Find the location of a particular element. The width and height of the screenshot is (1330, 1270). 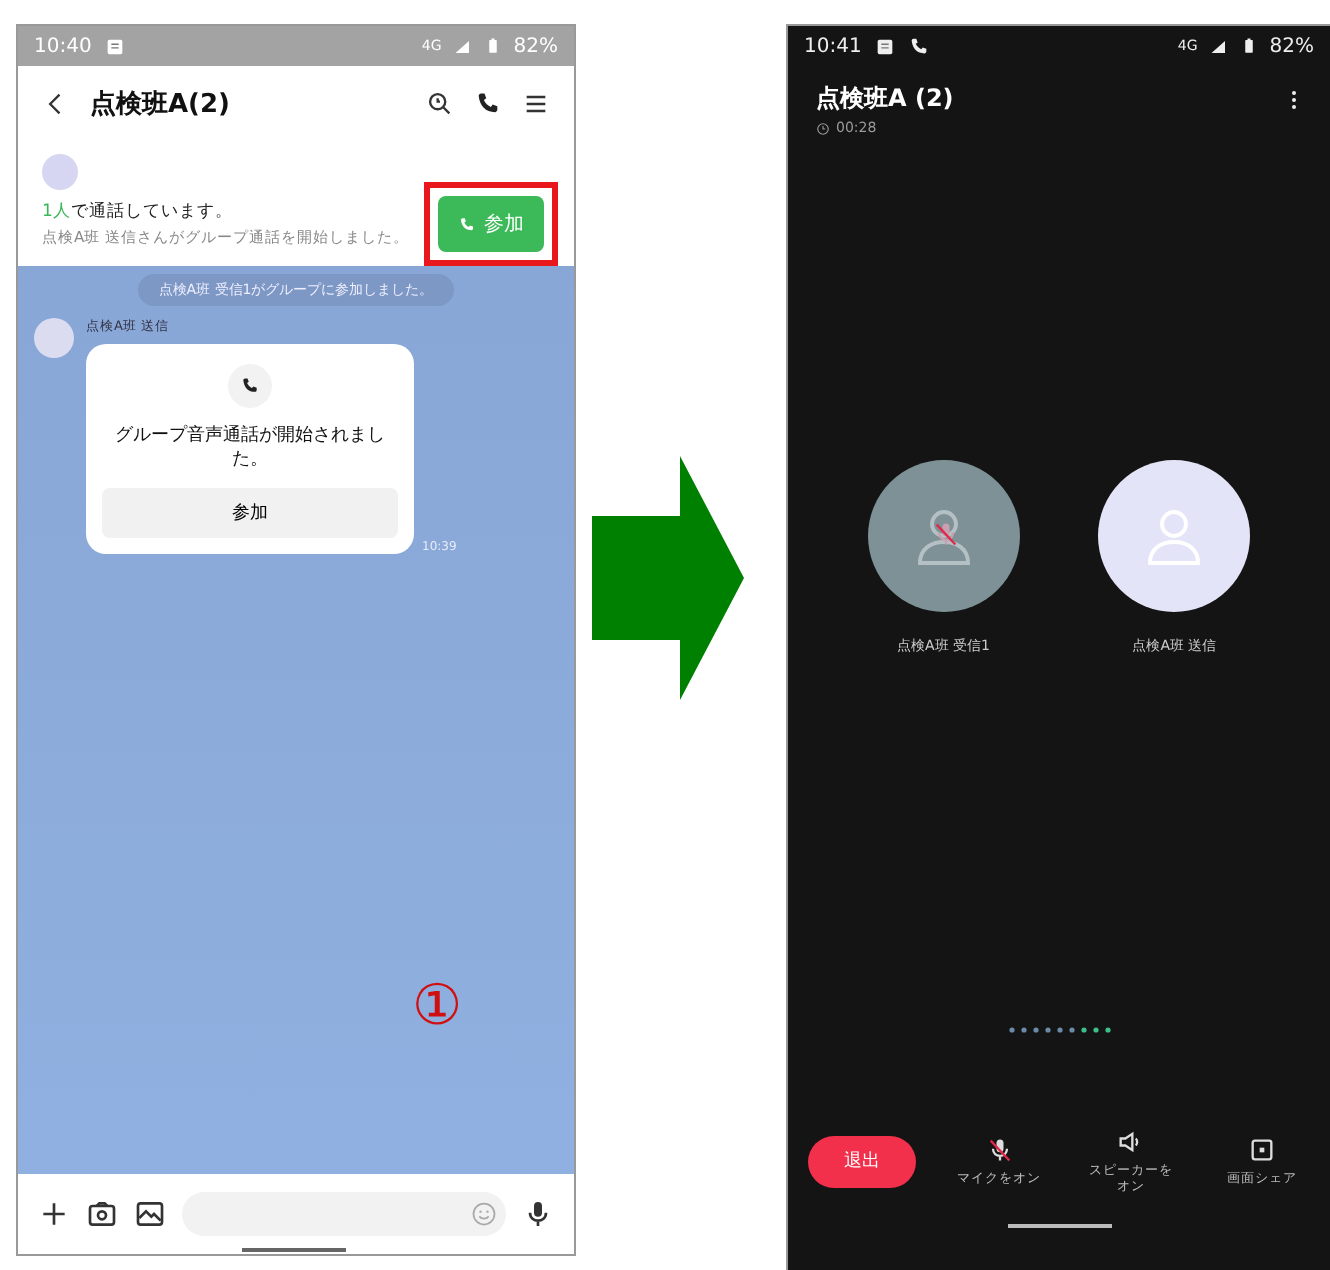

screen-share-icon is located at coordinates (1261, 1150).